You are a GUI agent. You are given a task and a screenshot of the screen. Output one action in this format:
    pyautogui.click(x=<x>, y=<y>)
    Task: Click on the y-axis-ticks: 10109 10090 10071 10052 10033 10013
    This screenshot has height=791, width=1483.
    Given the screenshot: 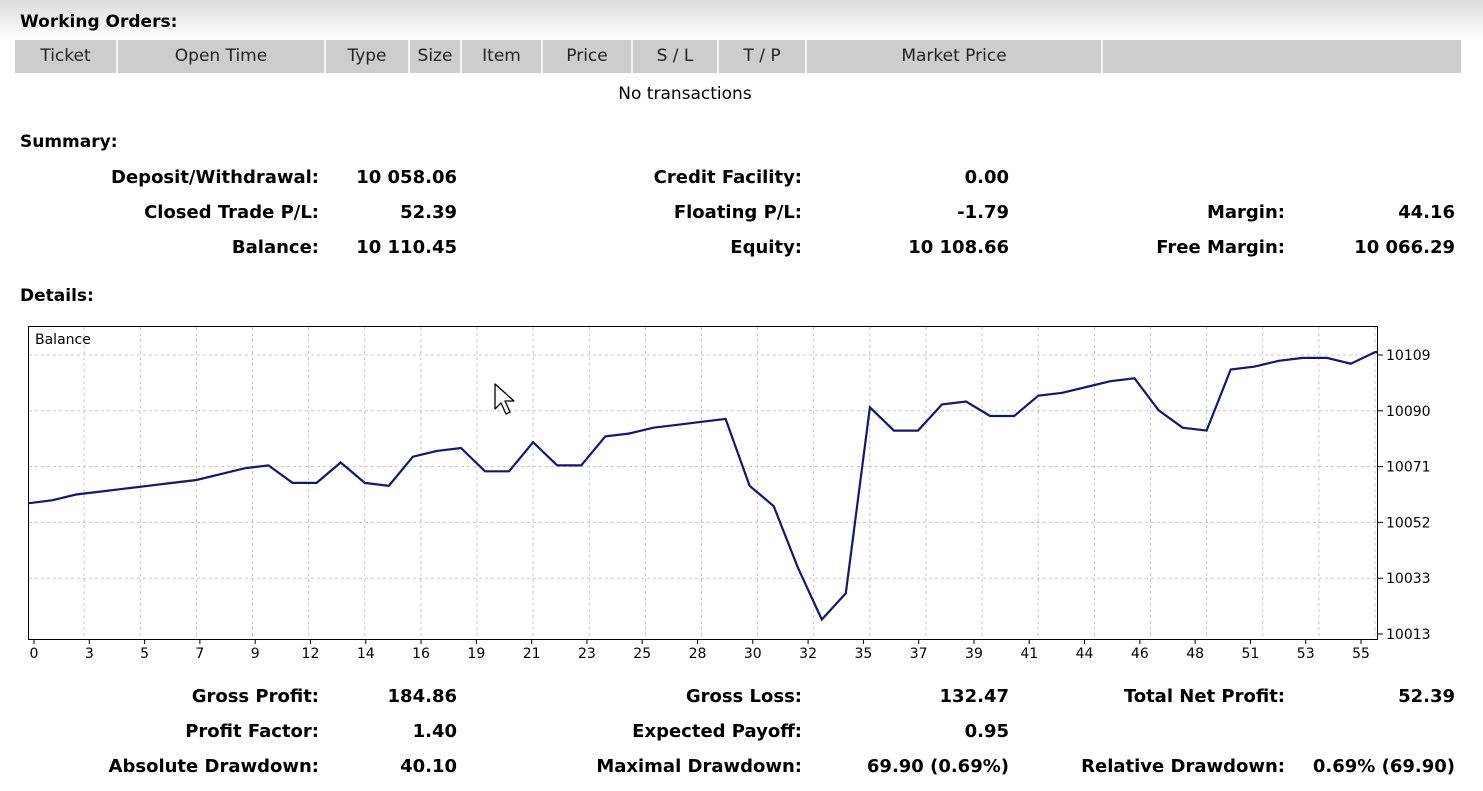 What is the action you would take?
    pyautogui.click(x=1404, y=495)
    